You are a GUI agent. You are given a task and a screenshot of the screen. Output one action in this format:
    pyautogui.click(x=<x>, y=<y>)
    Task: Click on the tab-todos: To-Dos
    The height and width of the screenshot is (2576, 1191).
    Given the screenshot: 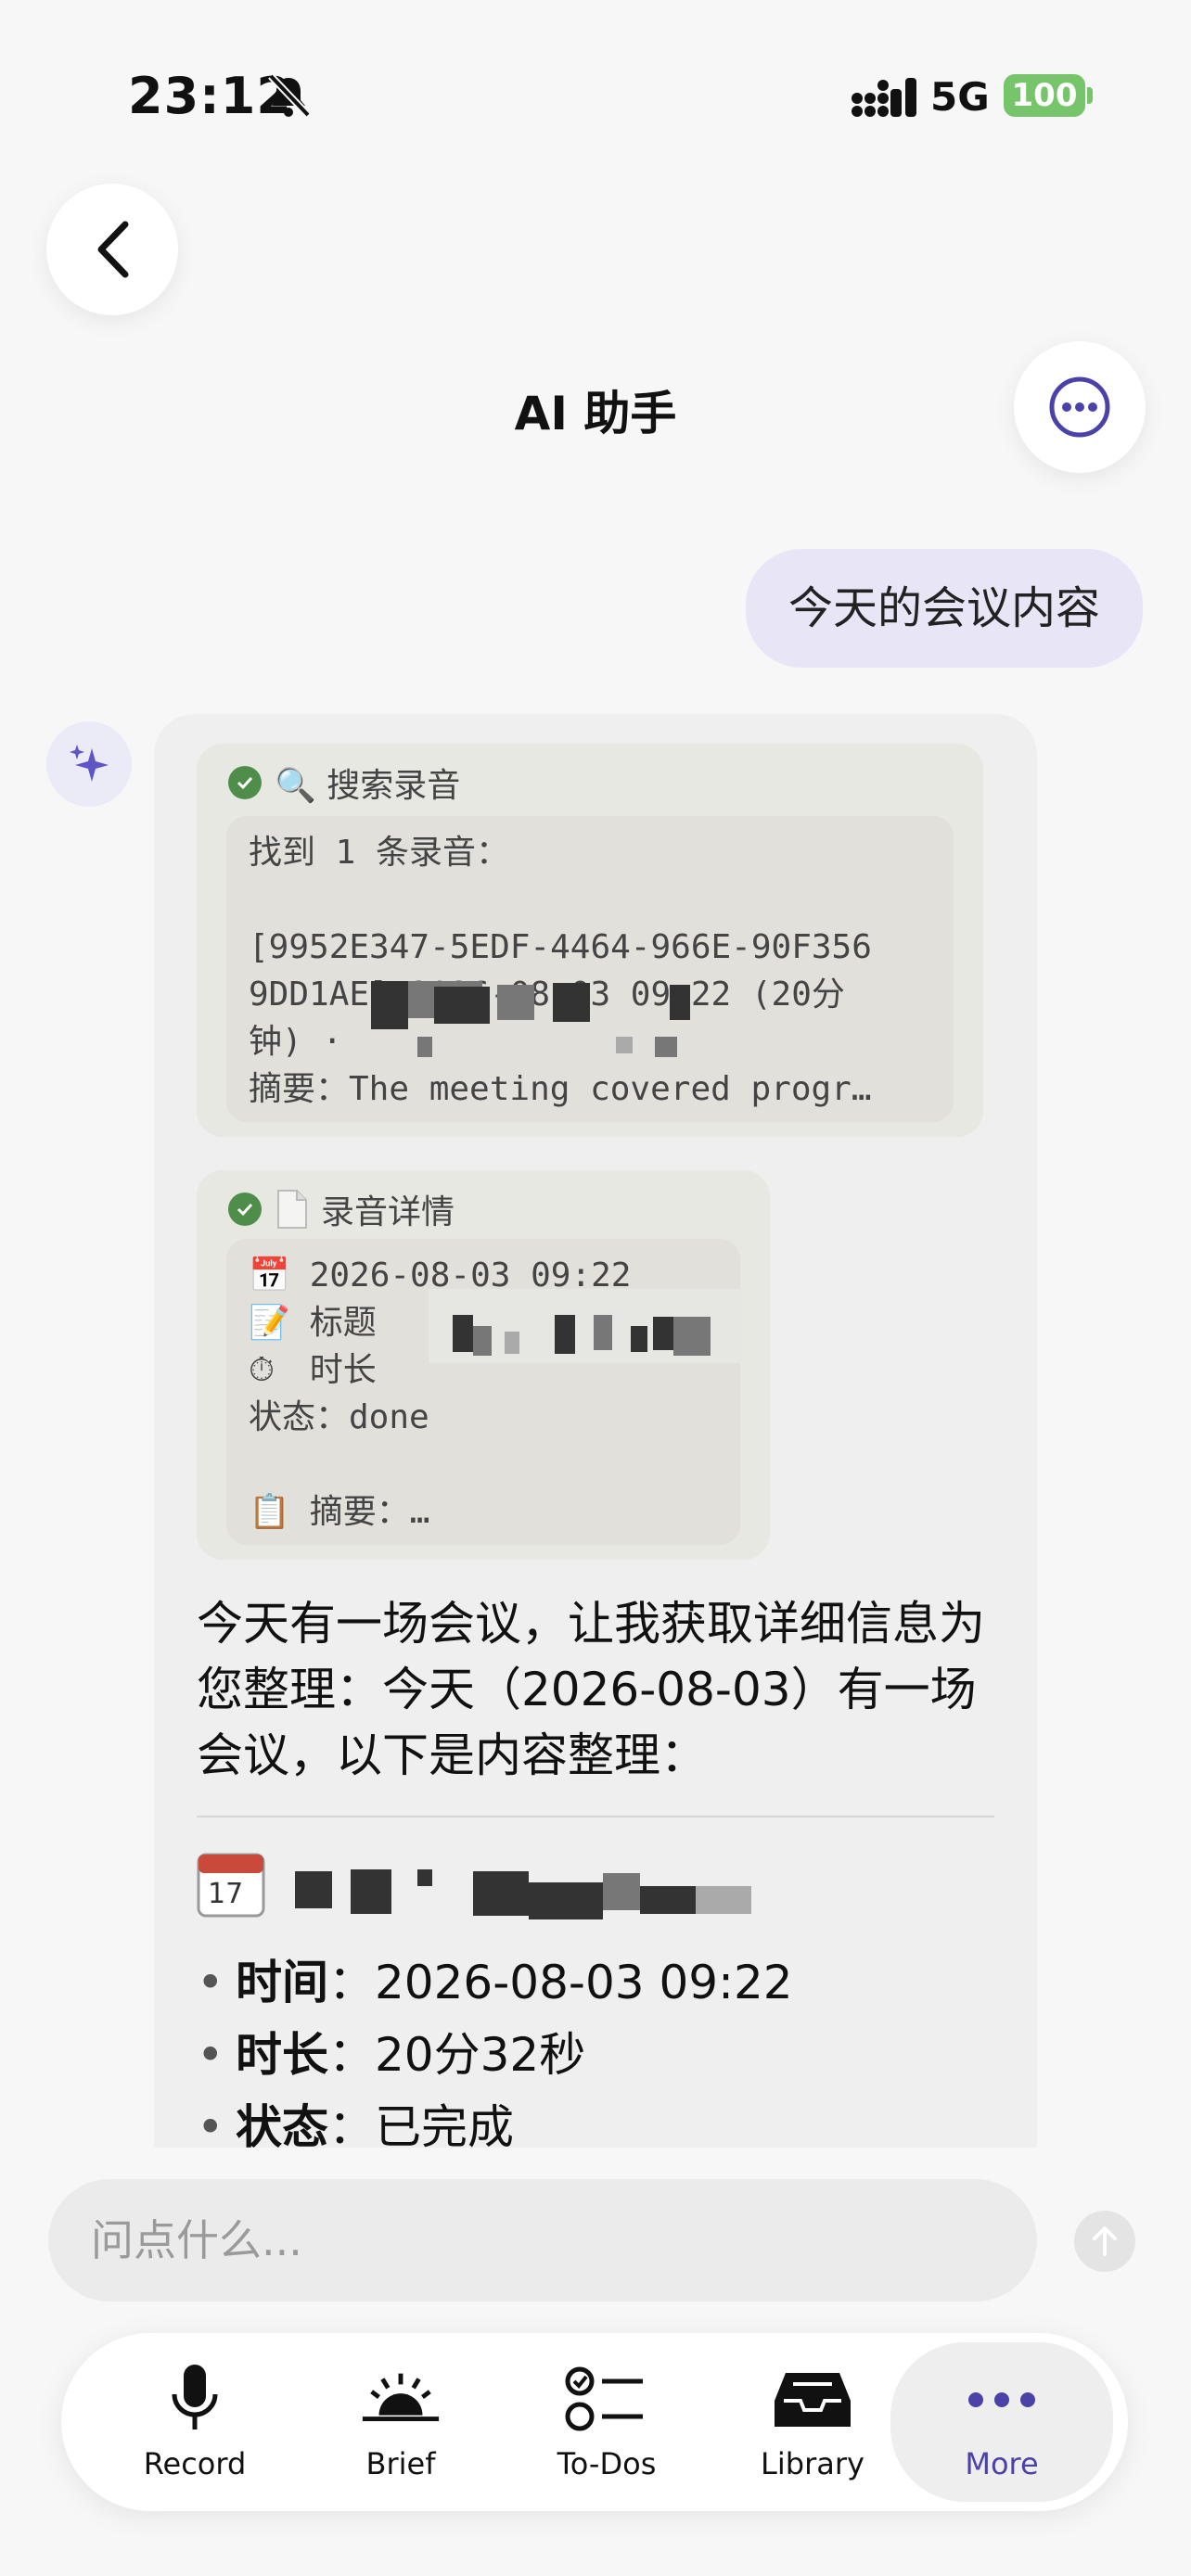 What is the action you would take?
    pyautogui.click(x=607, y=2422)
    